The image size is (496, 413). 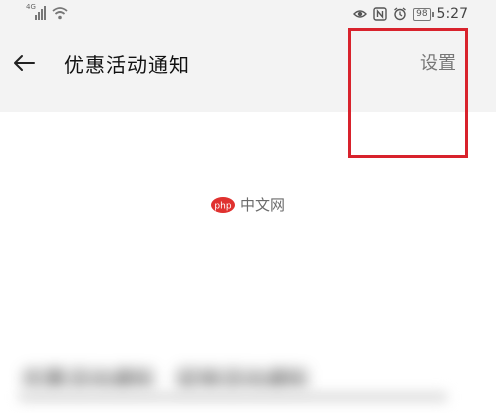 What do you see at coordinates (452, 14) in the screenshot?
I see `clock-time: 5:27` at bounding box center [452, 14].